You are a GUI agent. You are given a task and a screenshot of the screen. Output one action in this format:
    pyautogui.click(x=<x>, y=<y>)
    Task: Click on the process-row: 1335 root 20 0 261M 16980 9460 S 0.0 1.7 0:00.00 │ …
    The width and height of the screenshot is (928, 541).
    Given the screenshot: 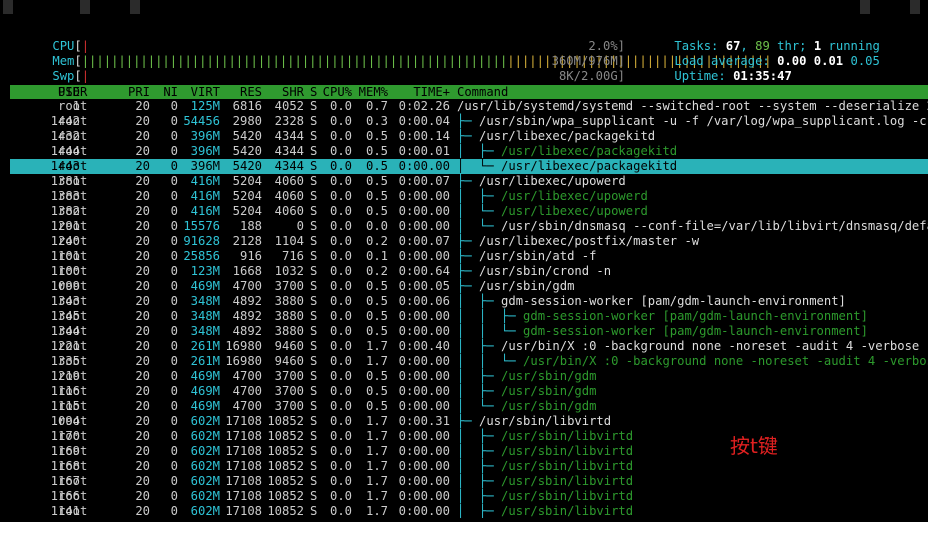 What is the action you would take?
    pyautogui.click(x=469, y=361)
    